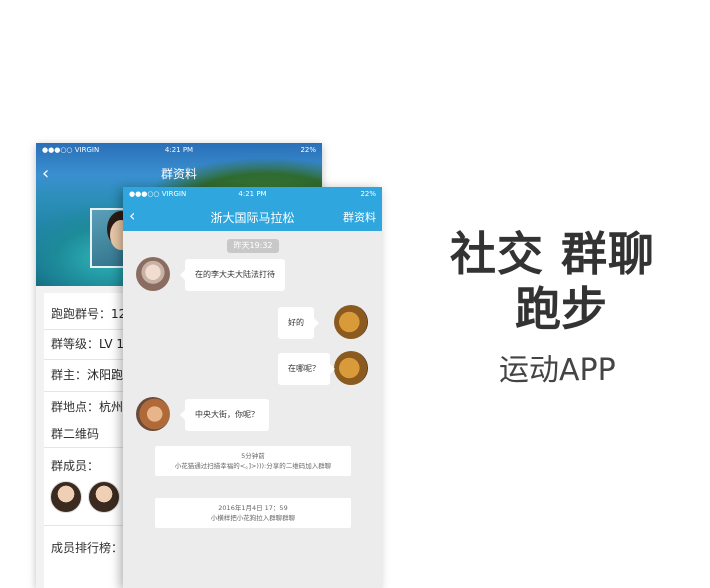 Image resolution: width=710 pixels, height=588 pixels. What do you see at coordinates (253, 513) in the screenshot?
I see `system-notice: 2016年1月4日 17：59 小横样把小花狗拉入群聊群聊` at bounding box center [253, 513].